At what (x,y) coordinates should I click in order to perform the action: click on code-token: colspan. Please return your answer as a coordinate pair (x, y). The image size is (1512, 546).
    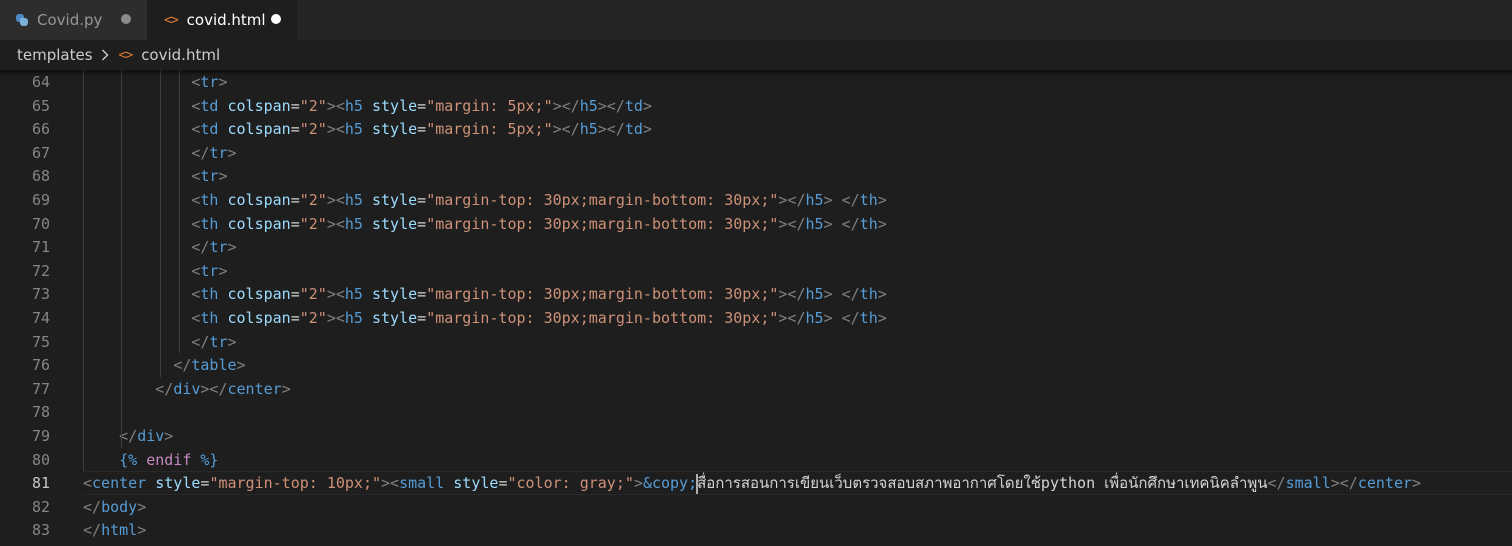
    Looking at the image, I should click on (259, 200).